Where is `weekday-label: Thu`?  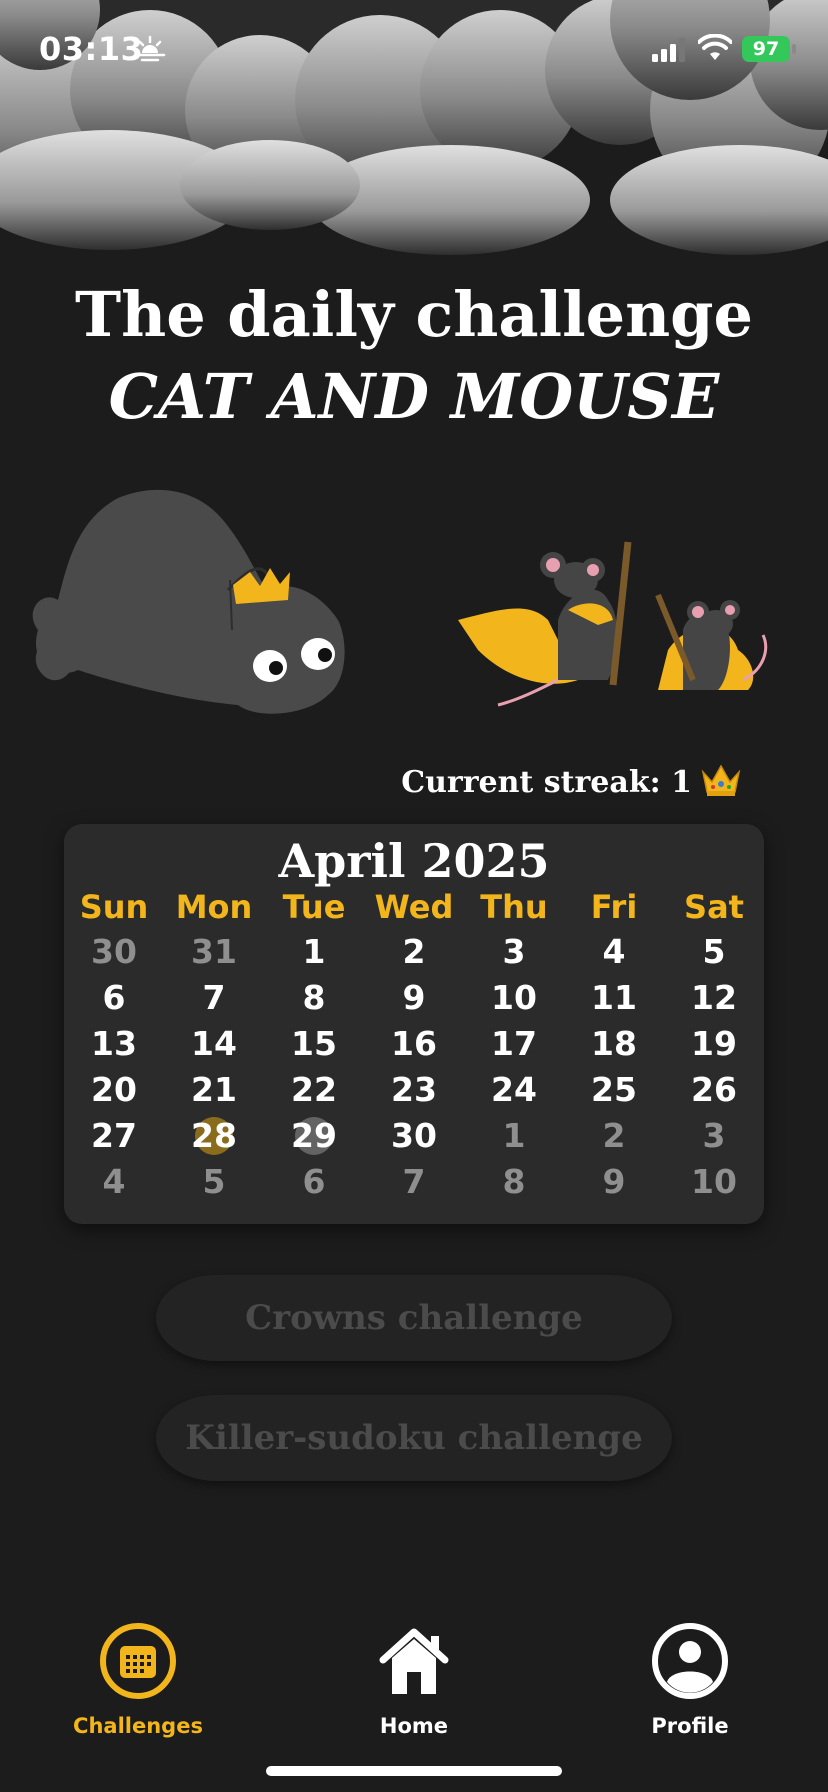 weekday-label: Thu is located at coordinates (514, 907).